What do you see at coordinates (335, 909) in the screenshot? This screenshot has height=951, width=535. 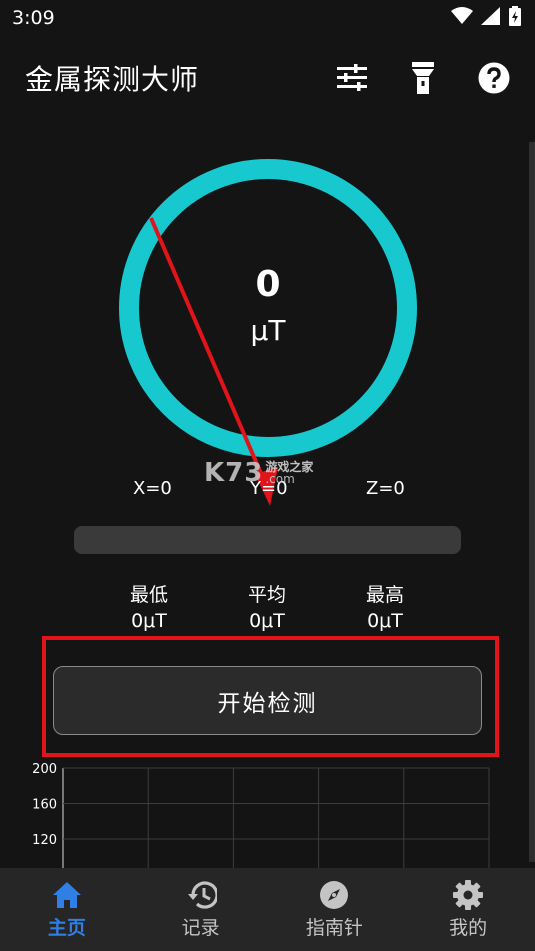 I see `nav-item-compass: 指南针` at bounding box center [335, 909].